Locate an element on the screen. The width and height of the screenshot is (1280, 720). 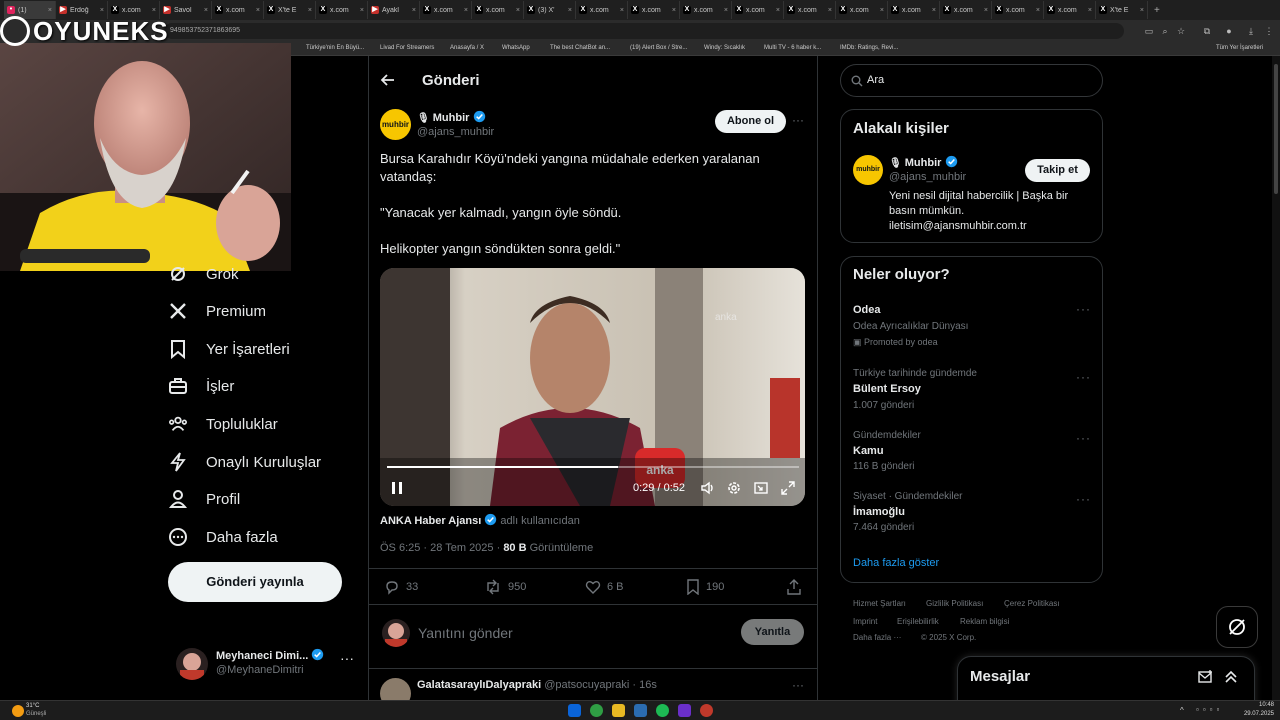
extensions-icon: ⧉ is located at coordinates (1207, 31).